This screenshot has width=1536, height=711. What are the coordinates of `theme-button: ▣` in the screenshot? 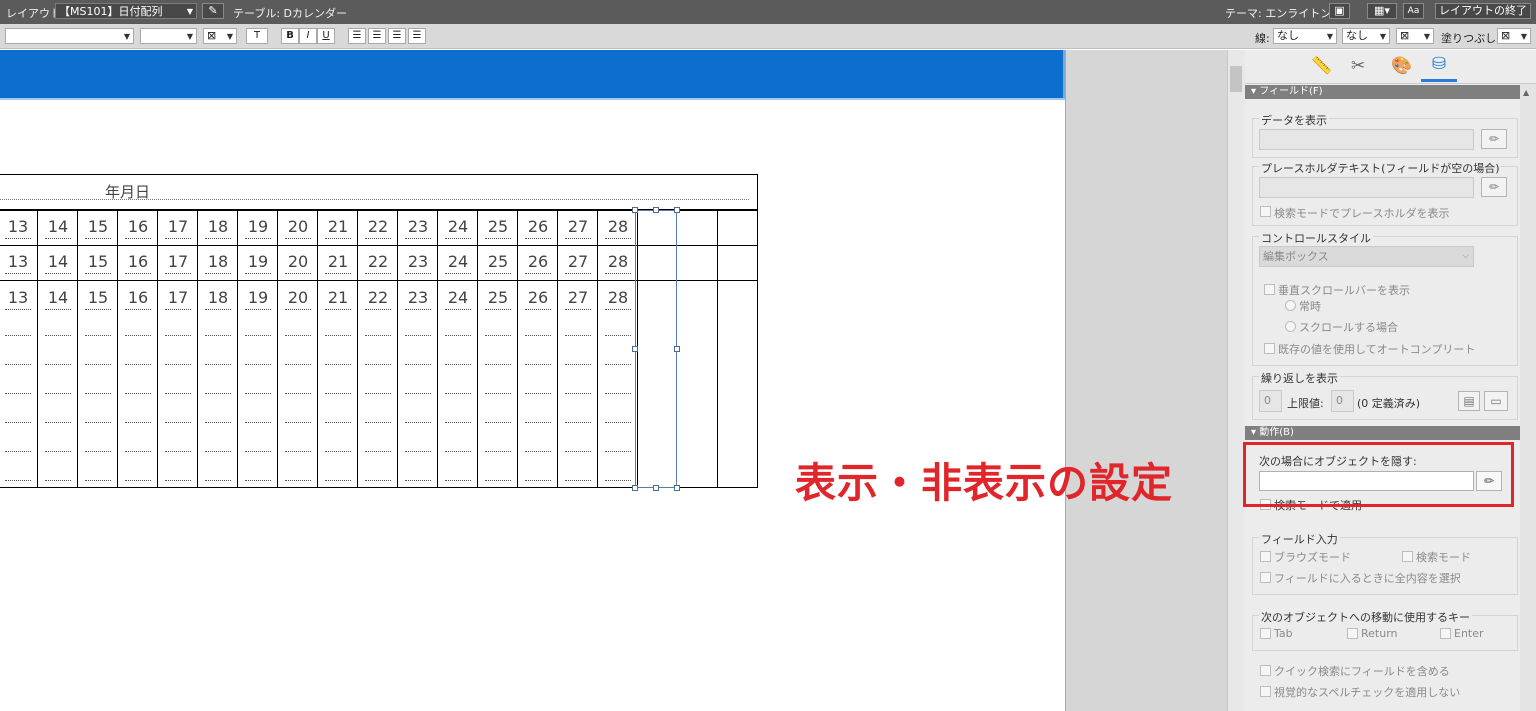 It's located at (1339, 11).